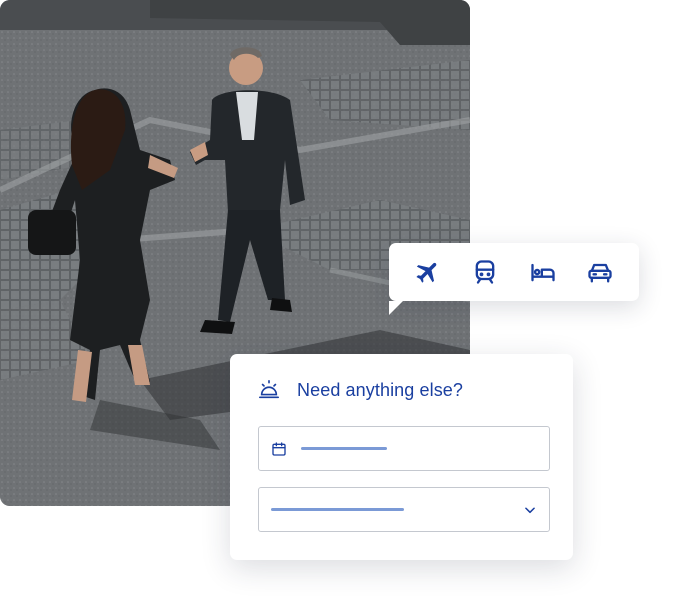 Image resolution: width=688 pixels, height=606 pixels. I want to click on hotel-bed-icon, so click(543, 272).